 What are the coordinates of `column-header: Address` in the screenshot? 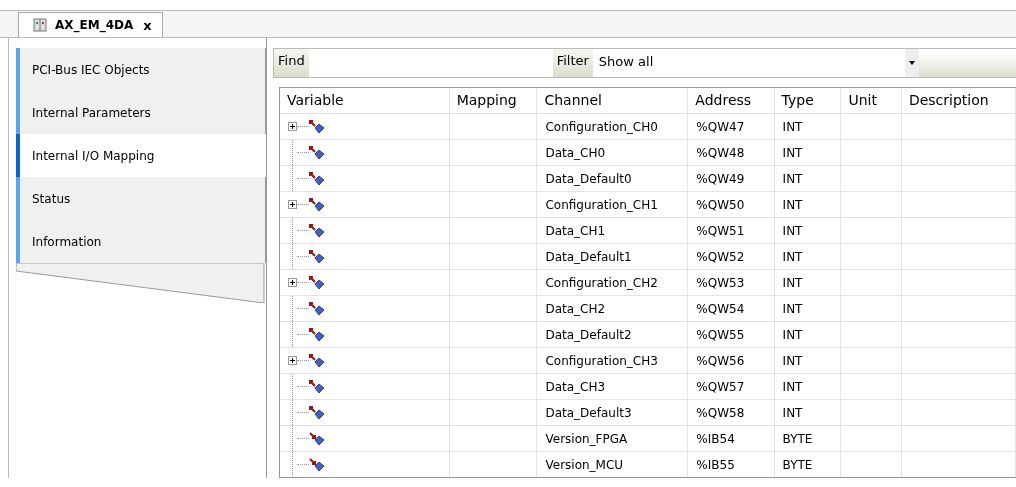 It's located at (731, 101).